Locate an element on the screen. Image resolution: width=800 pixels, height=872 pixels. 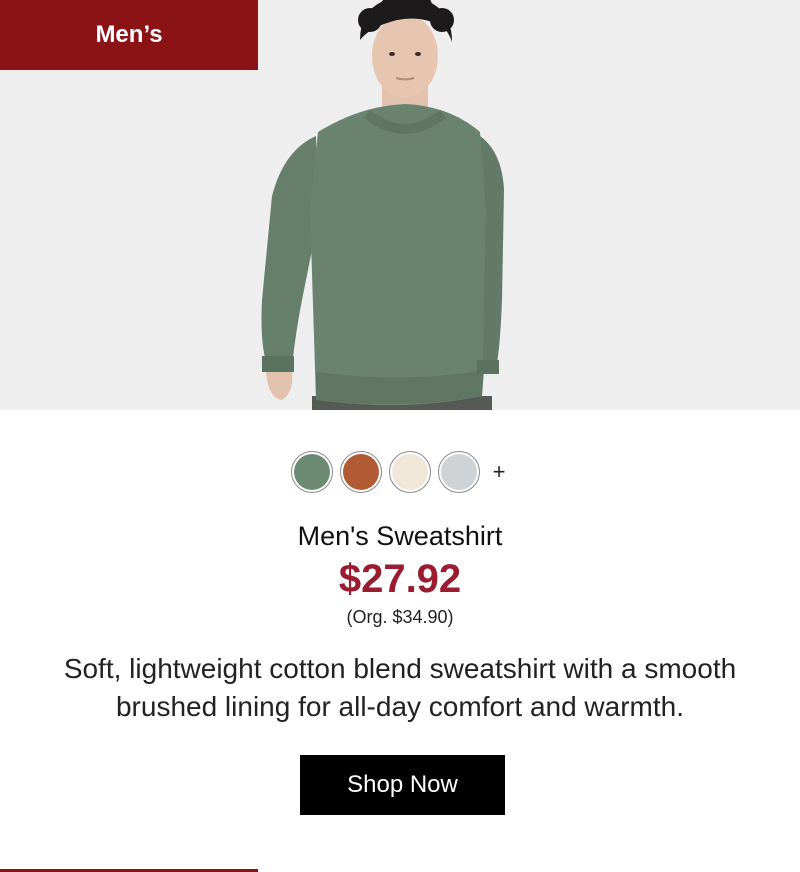
swatch-ivory-color is located at coordinates (410, 472).